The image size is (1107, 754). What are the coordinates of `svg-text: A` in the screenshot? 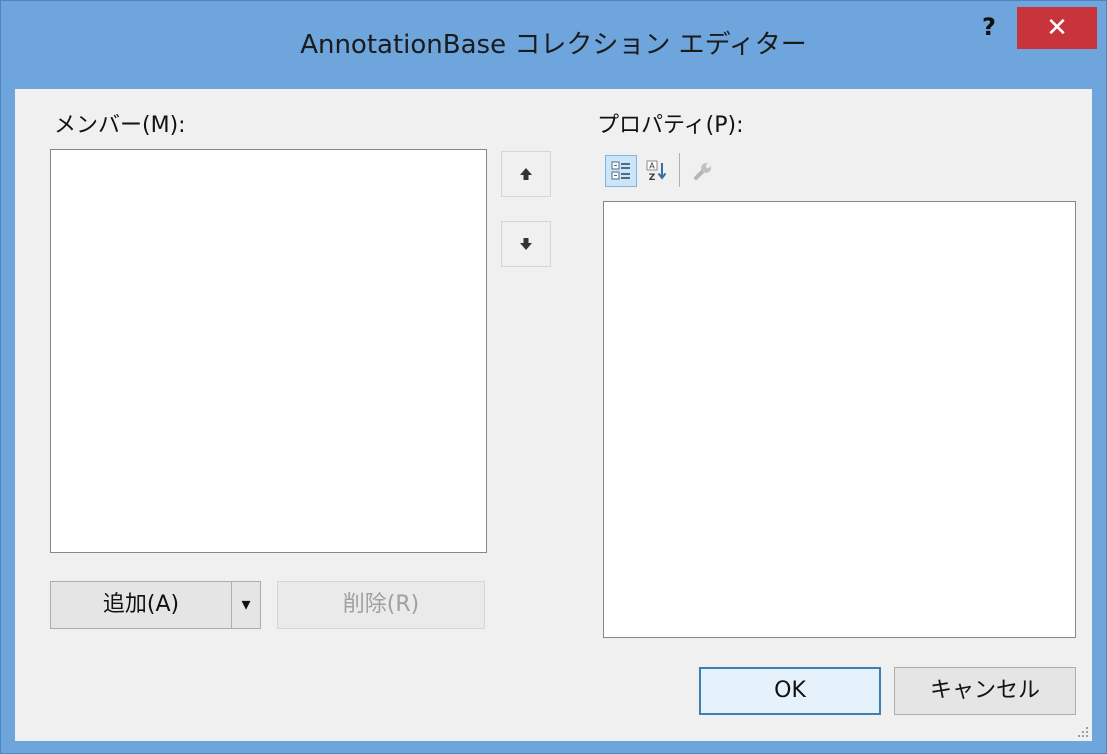 It's located at (652, 166).